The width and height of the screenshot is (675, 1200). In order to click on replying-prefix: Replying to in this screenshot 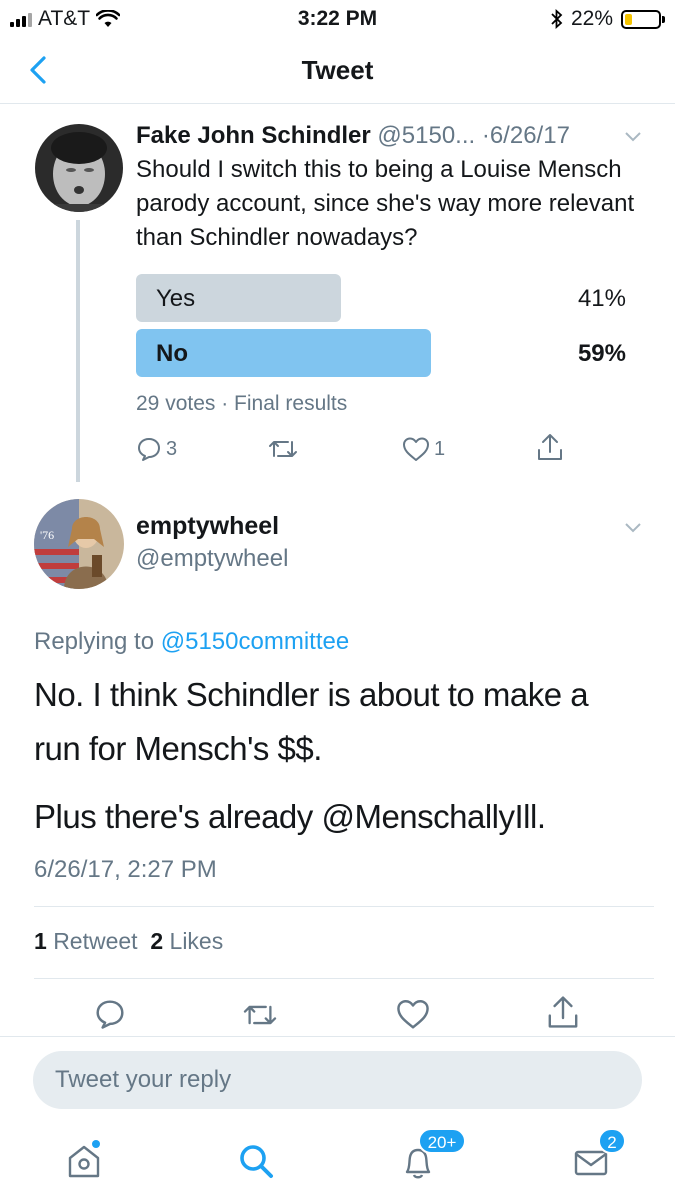, I will do `click(94, 641)`.